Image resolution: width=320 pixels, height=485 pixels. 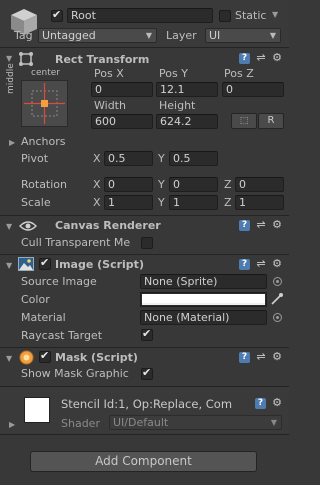 I want to click on active-toggle, so click(x=57, y=15).